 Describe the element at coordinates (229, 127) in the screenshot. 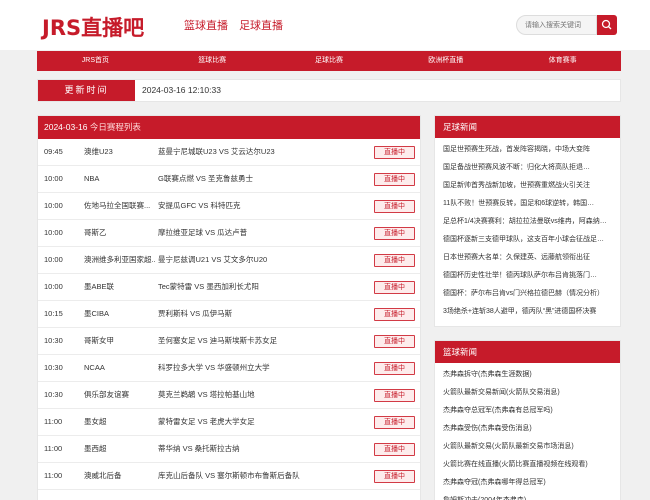

I see `schedule-header: 2024-03-16 今日赛程列表` at that location.